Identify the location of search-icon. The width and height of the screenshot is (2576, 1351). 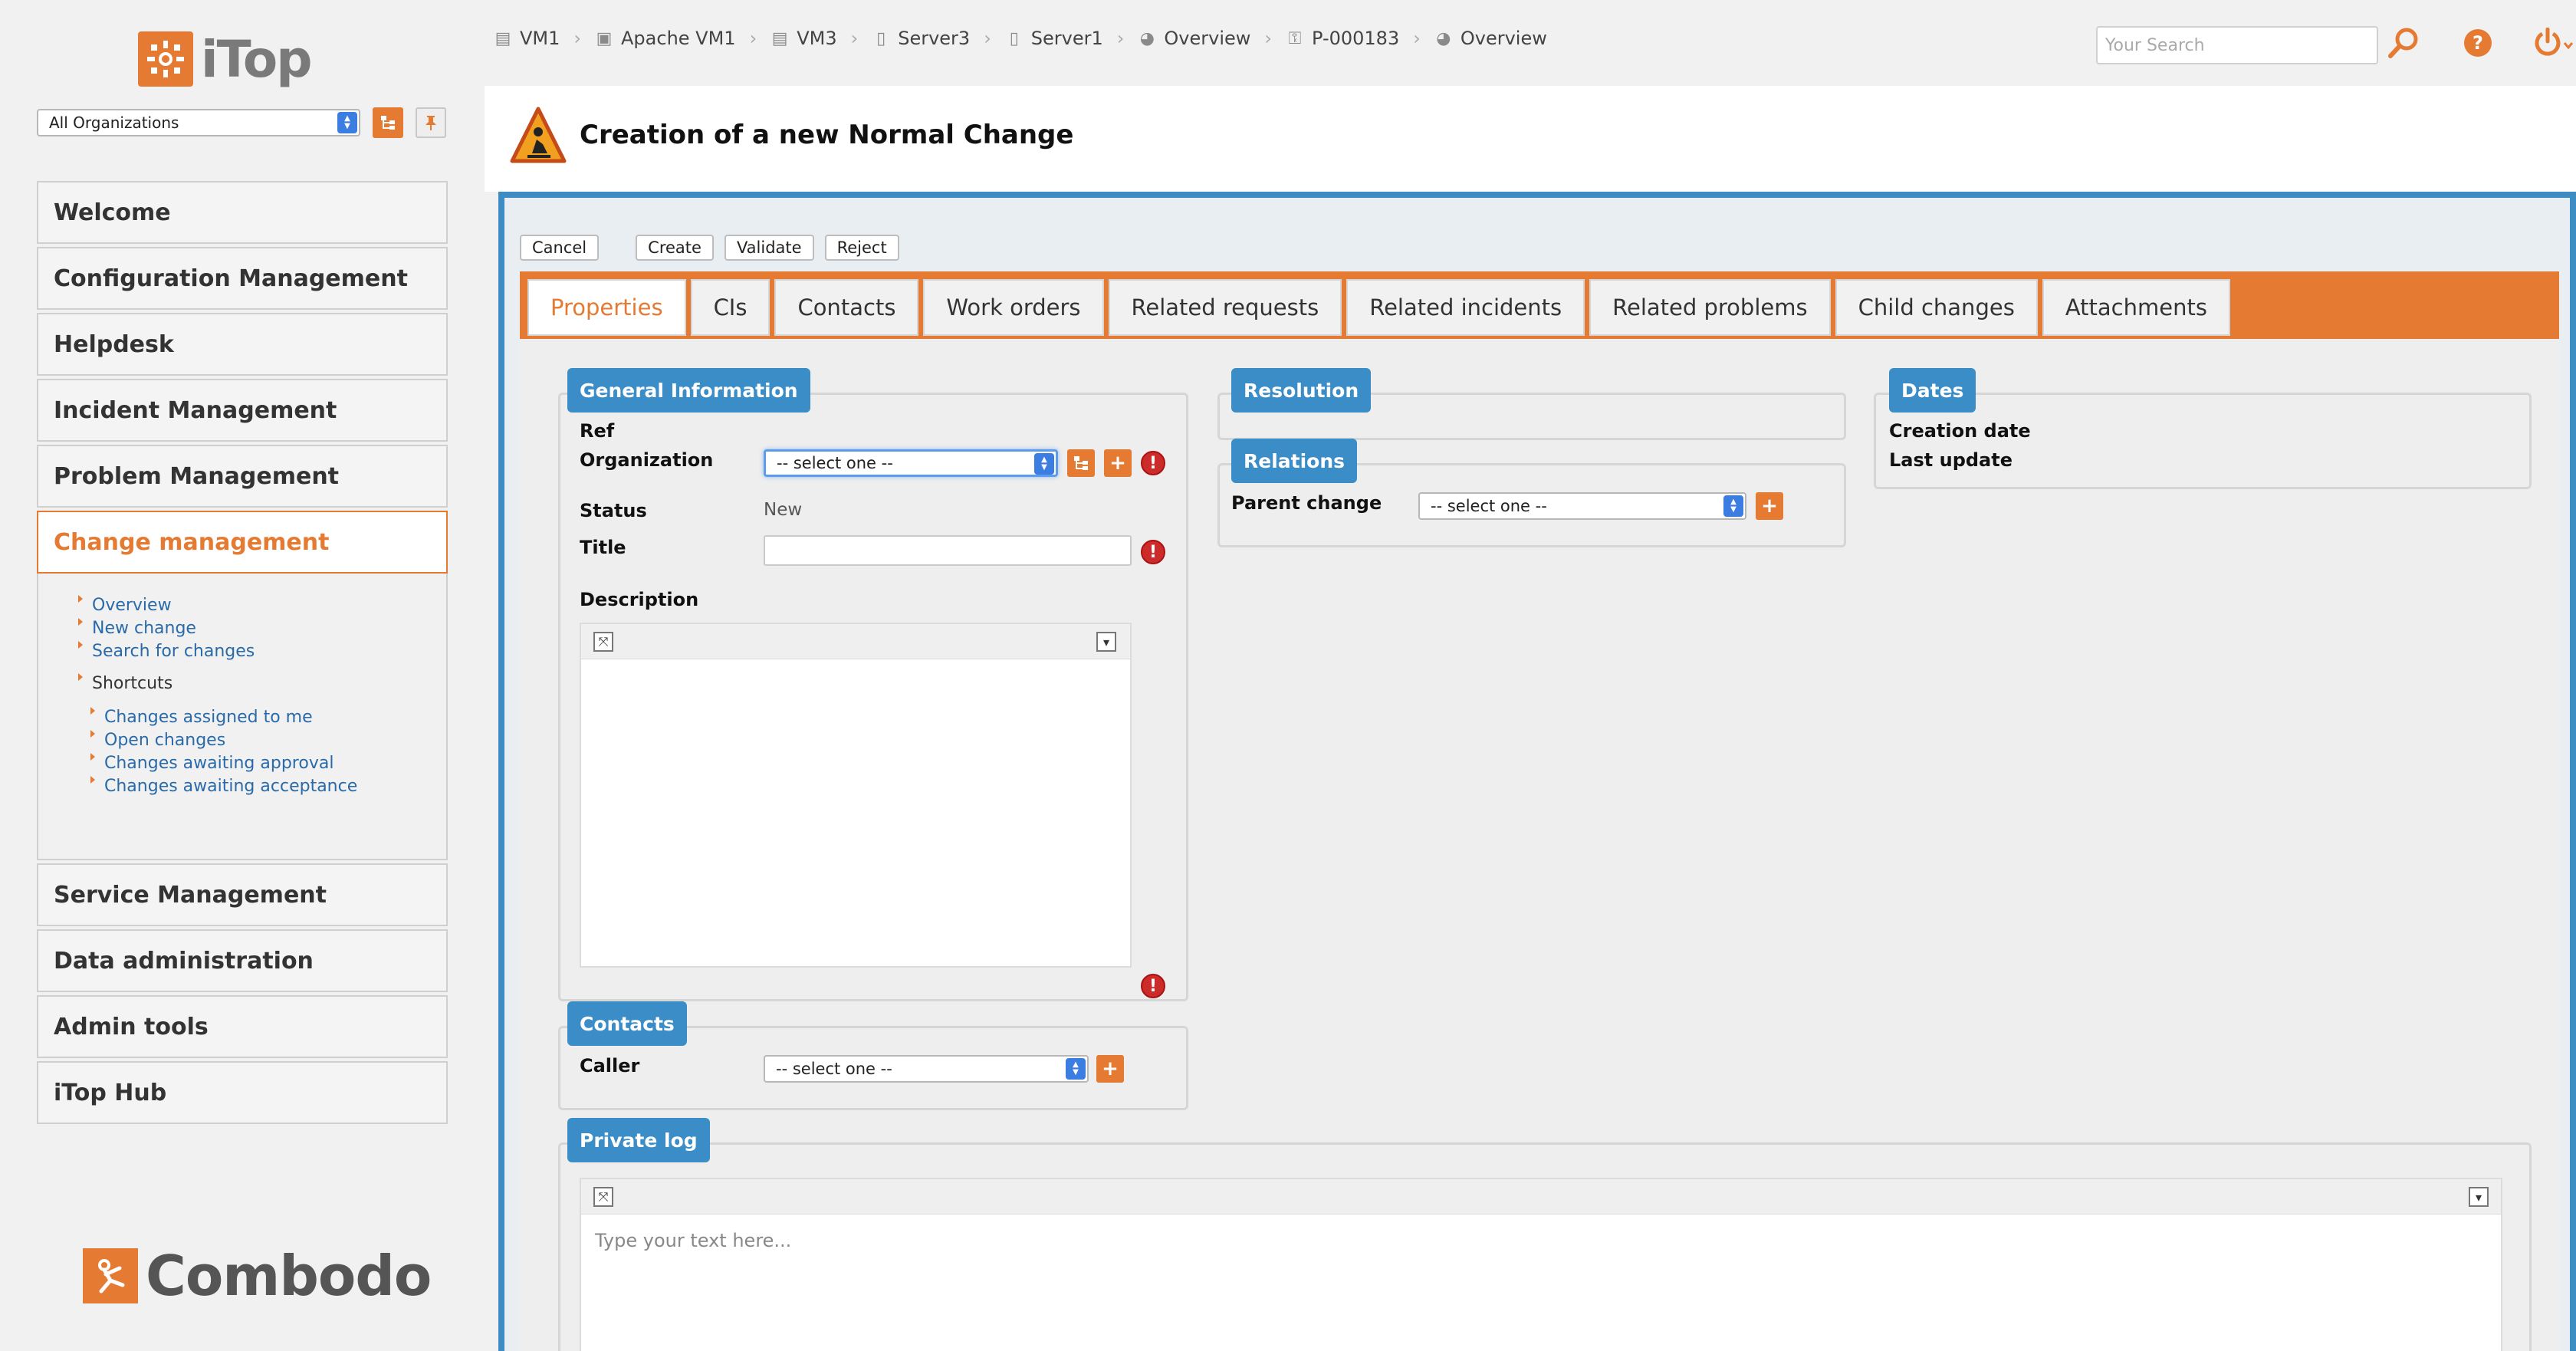
(2404, 43).